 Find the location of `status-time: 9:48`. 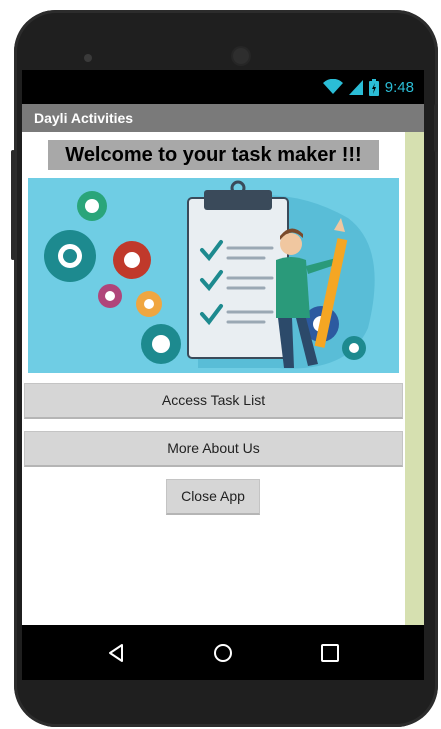

status-time: 9:48 is located at coordinates (399, 87).